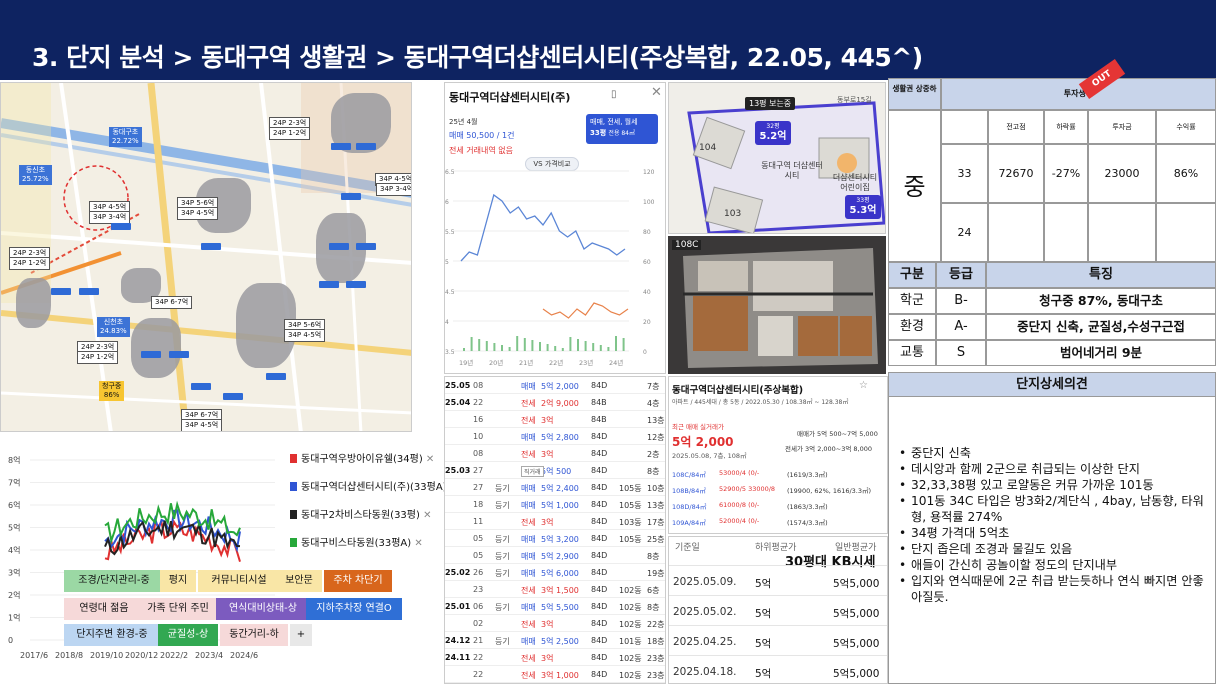  What do you see at coordinates (912, 275) in the screenshot?
I see `feature-header: 구분` at bounding box center [912, 275].